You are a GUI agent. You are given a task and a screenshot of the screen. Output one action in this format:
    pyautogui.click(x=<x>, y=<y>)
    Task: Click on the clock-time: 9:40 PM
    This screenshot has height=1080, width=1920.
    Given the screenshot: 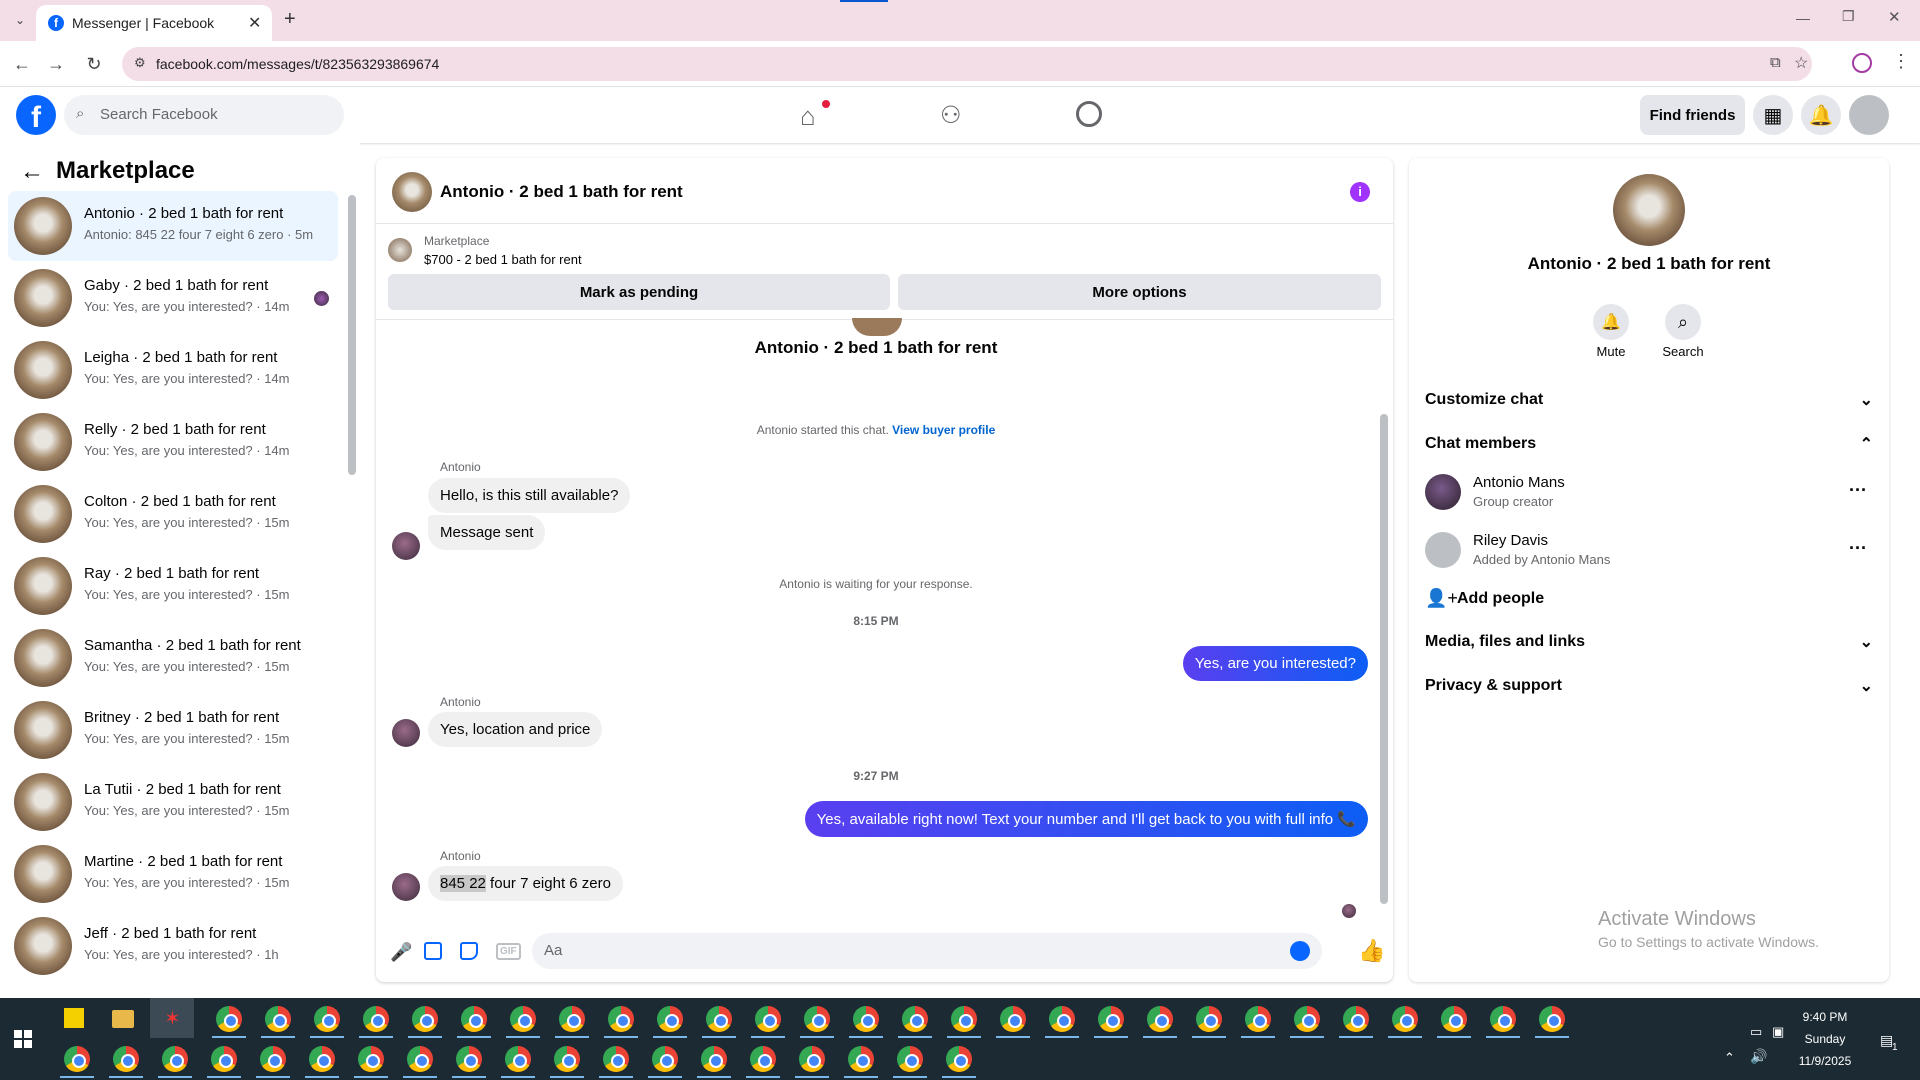 What is the action you would take?
    pyautogui.click(x=1825, y=1017)
    